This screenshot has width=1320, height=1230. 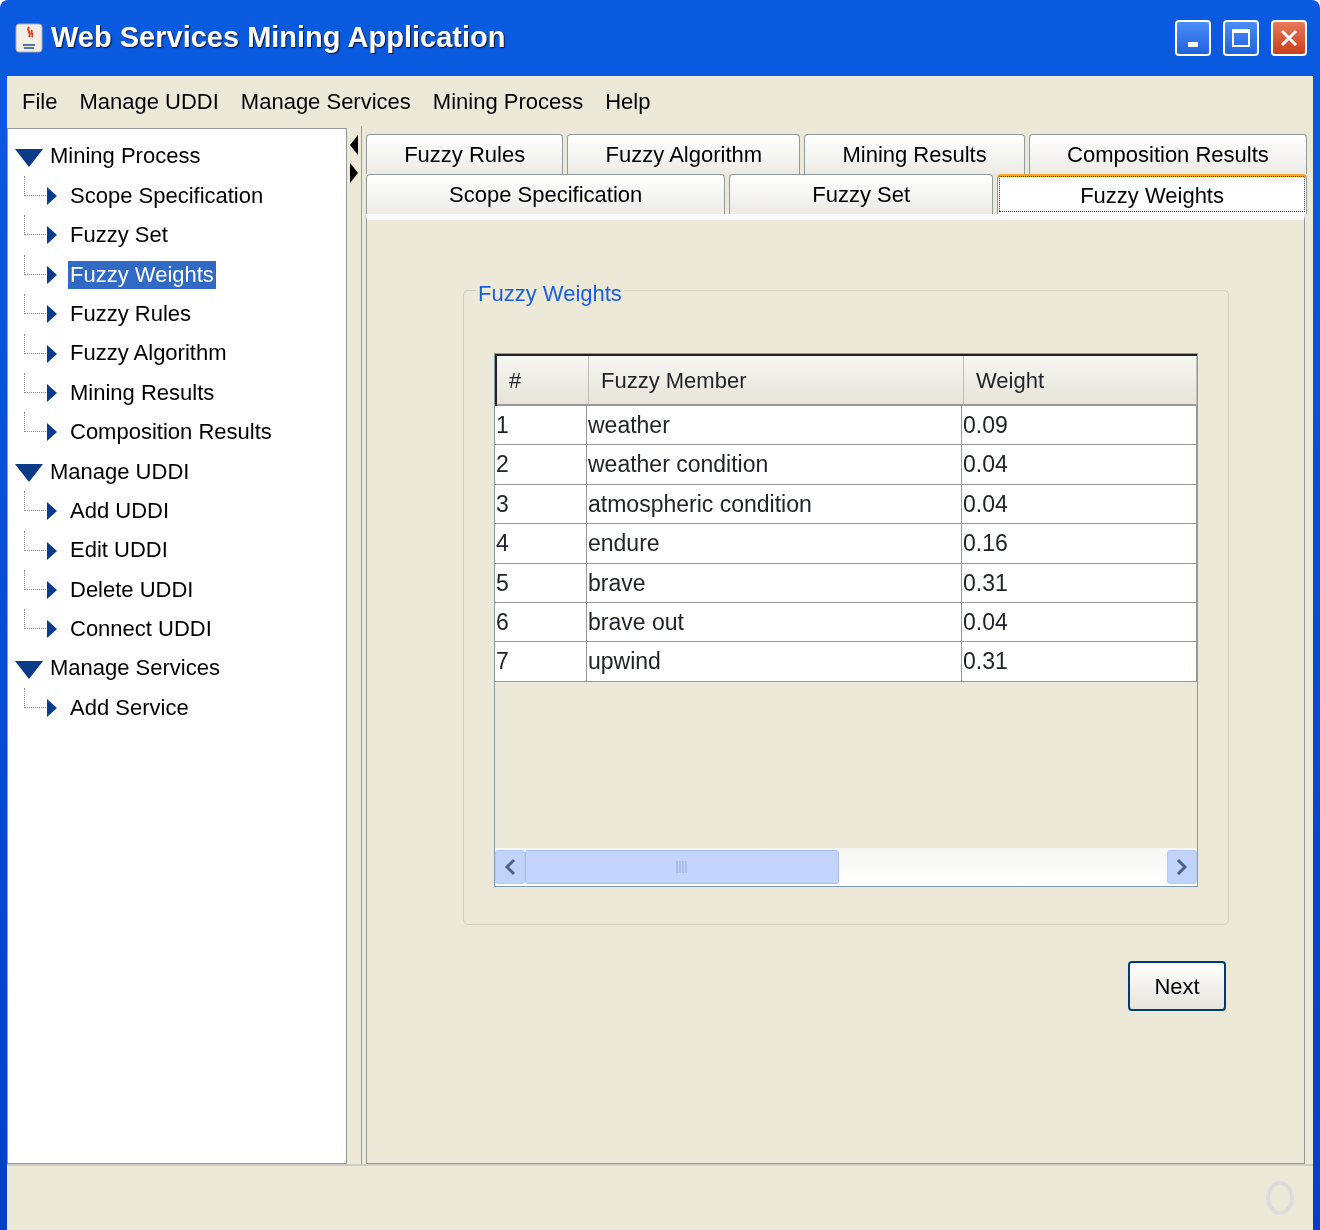 I want to click on menu-item: Mining Process, so click(x=508, y=101).